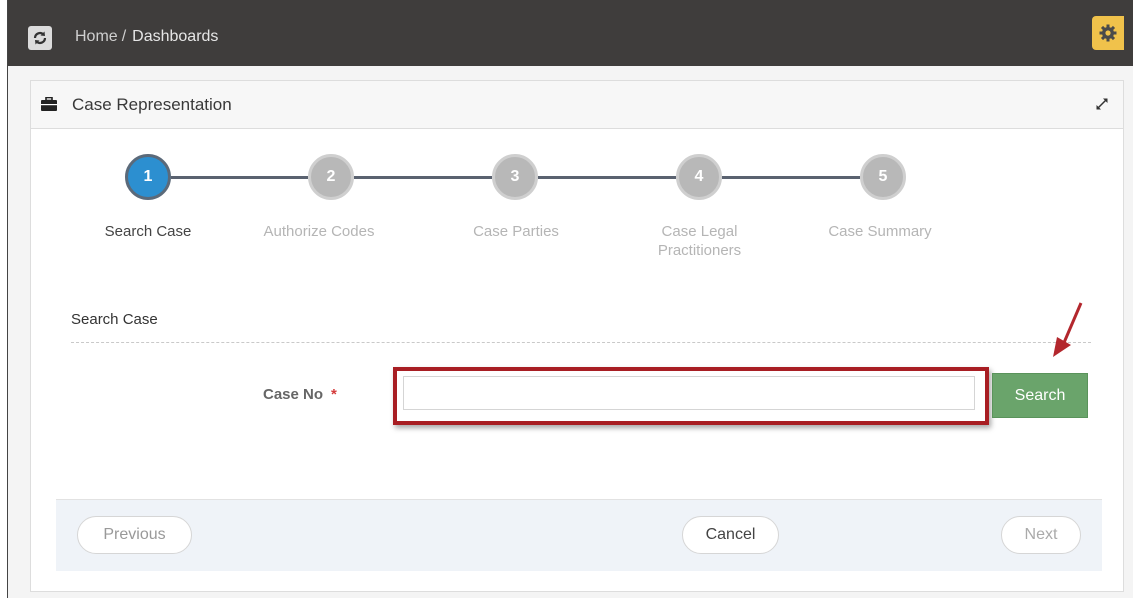  What do you see at coordinates (689, 393) in the screenshot?
I see `case-no-input` at bounding box center [689, 393].